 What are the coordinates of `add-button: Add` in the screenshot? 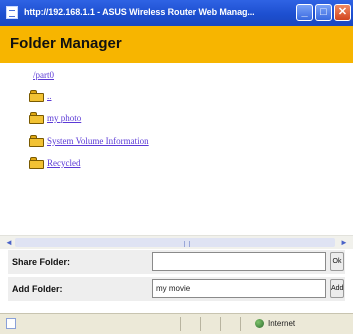 It's located at (337, 288).